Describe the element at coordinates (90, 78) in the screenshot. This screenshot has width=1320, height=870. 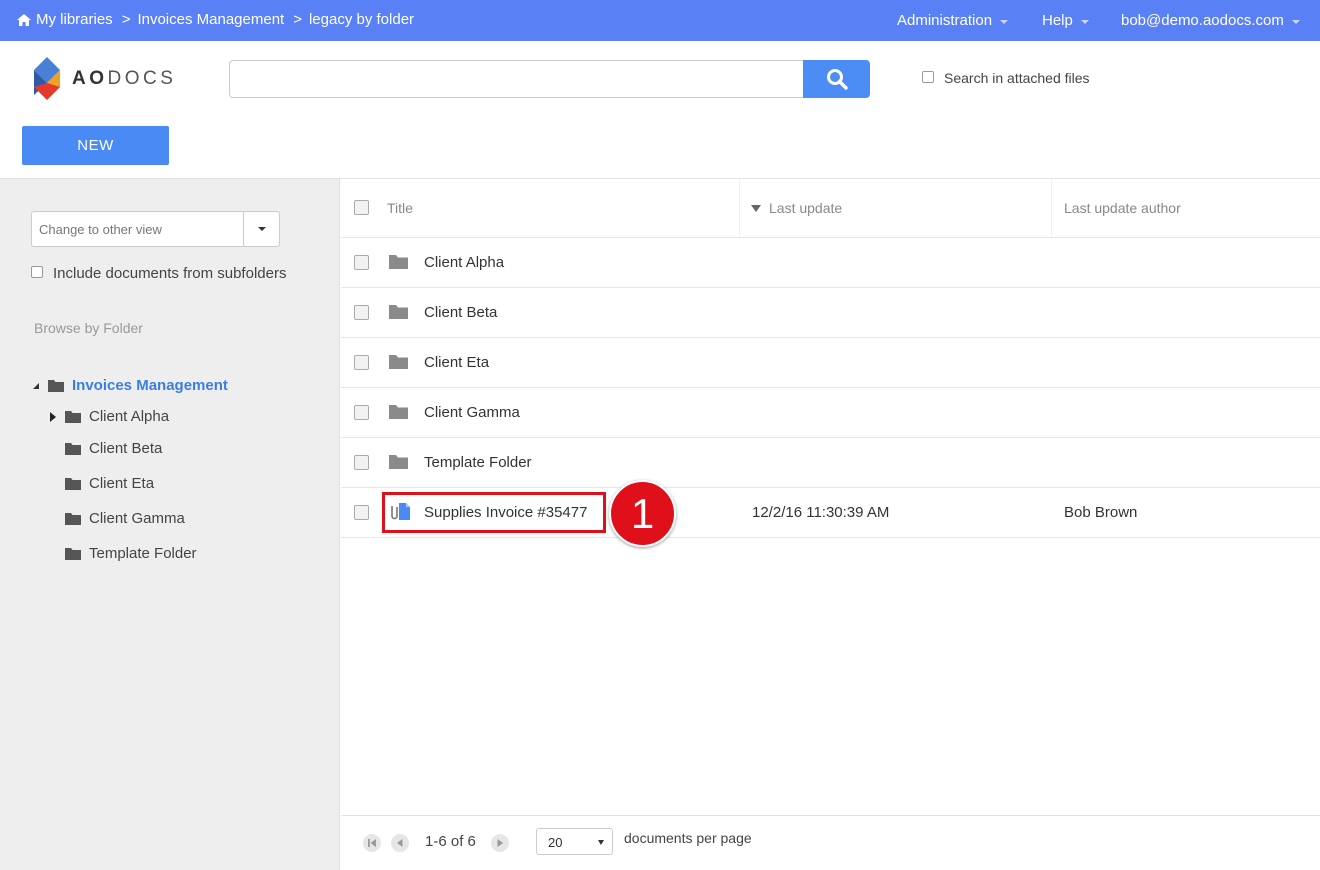
I see `logo-text-ao: AO` at that location.